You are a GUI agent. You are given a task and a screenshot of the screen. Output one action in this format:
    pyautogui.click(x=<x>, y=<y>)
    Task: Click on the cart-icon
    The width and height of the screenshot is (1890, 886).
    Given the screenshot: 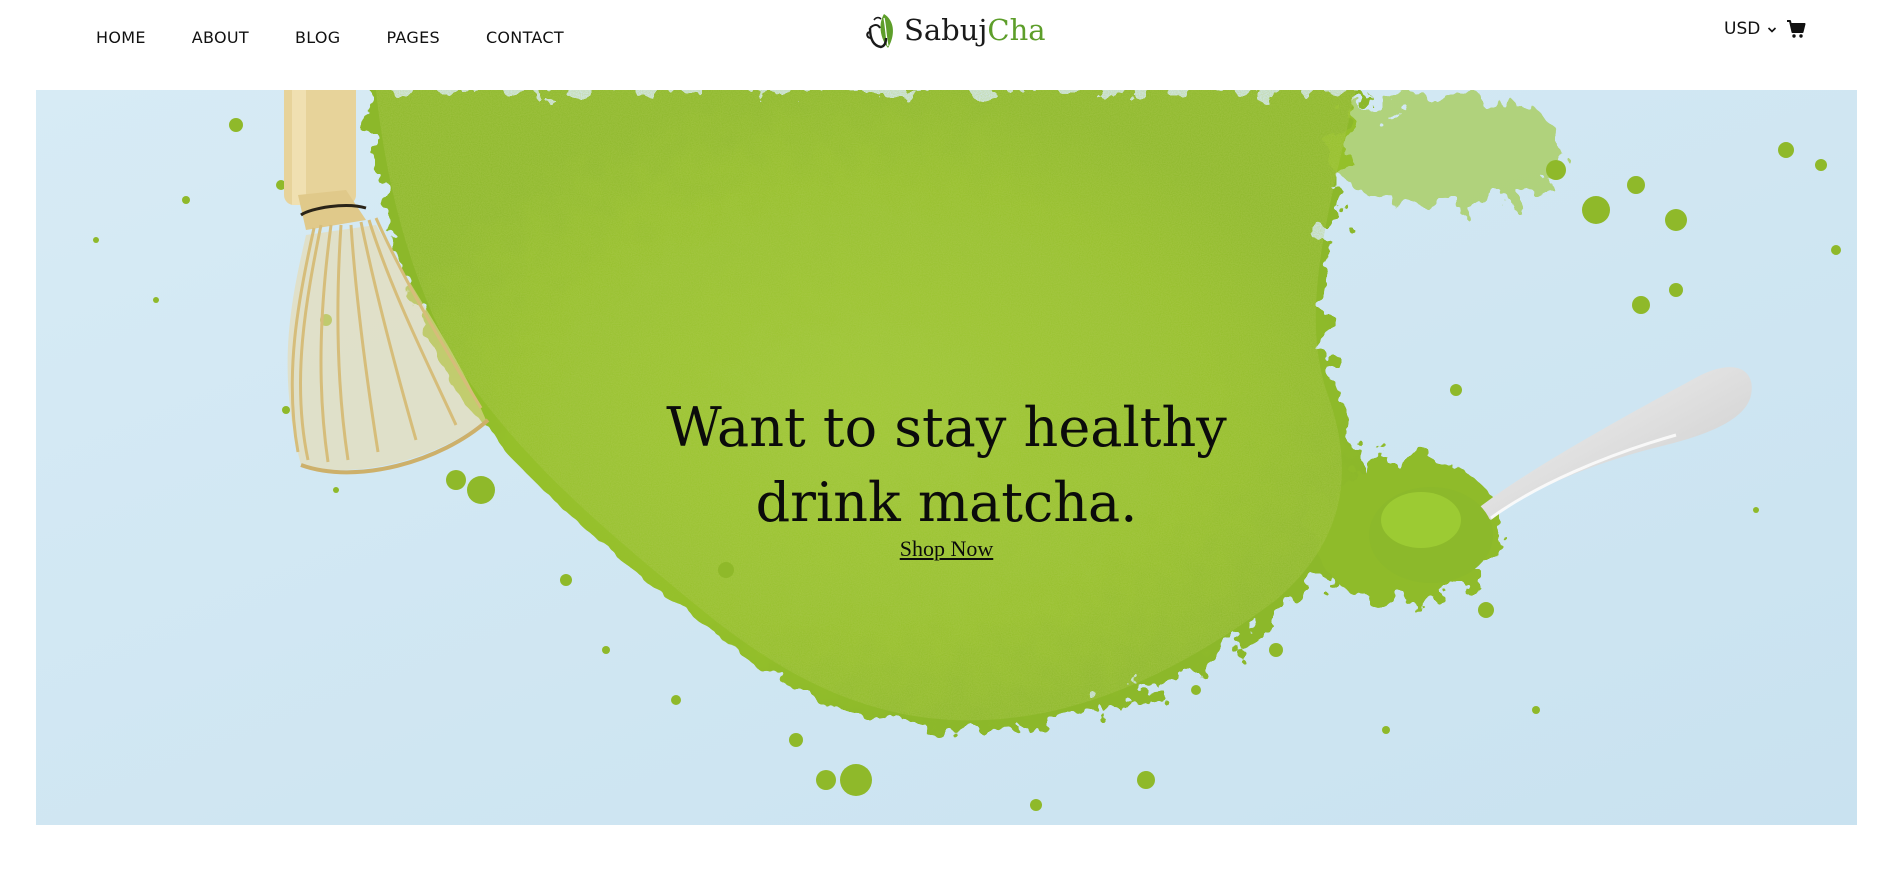 What is the action you would take?
    pyautogui.click(x=1796, y=31)
    